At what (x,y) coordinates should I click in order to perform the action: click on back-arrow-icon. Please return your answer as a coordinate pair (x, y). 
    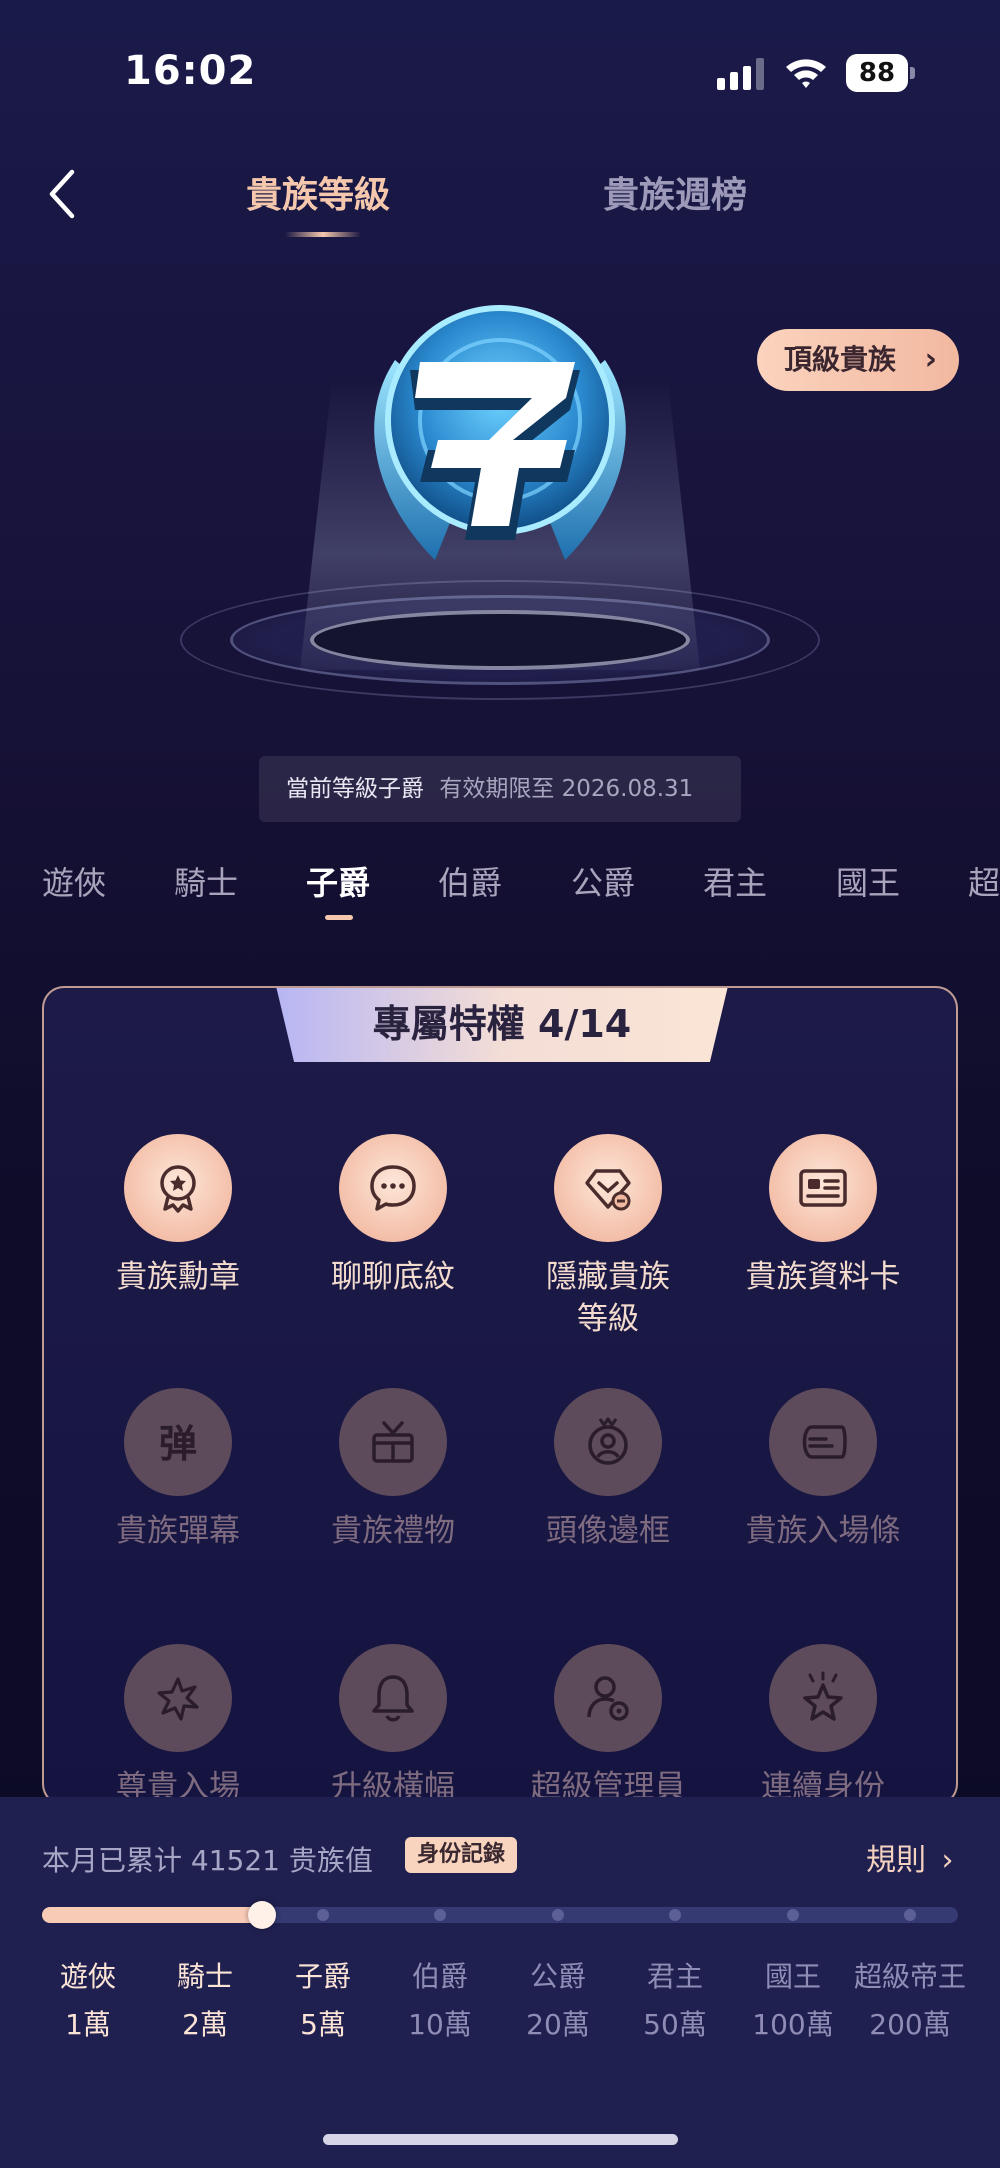
    Looking at the image, I should click on (64, 194).